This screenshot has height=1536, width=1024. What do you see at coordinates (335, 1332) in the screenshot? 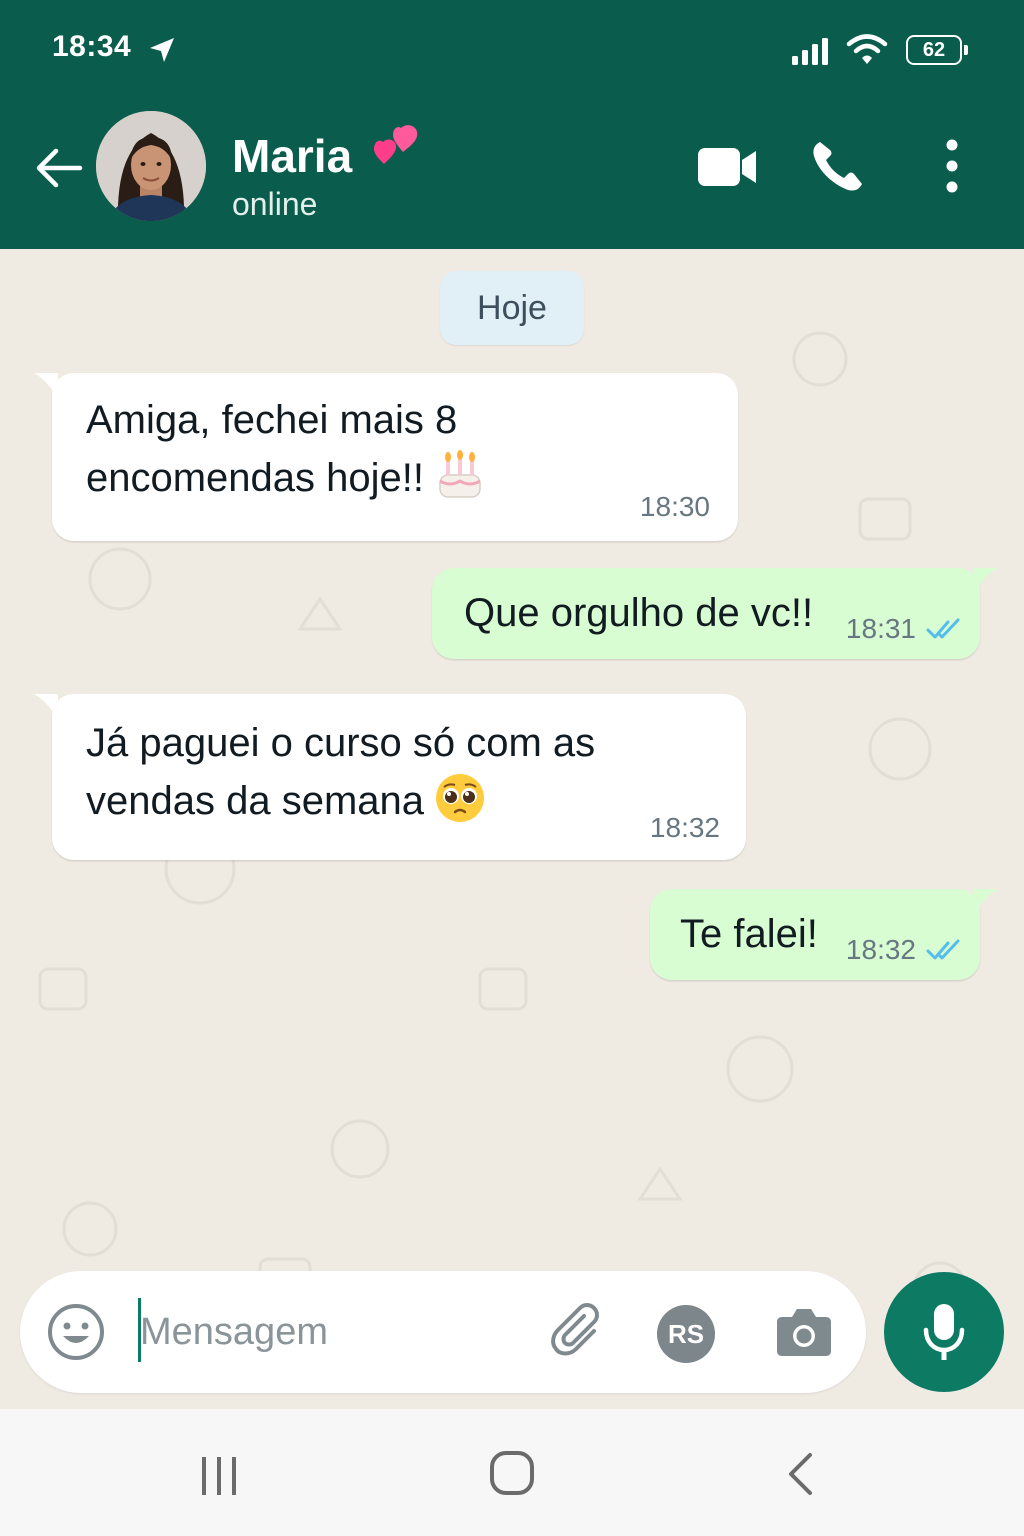
I see `message-input` at bounding box center [335, 1332].